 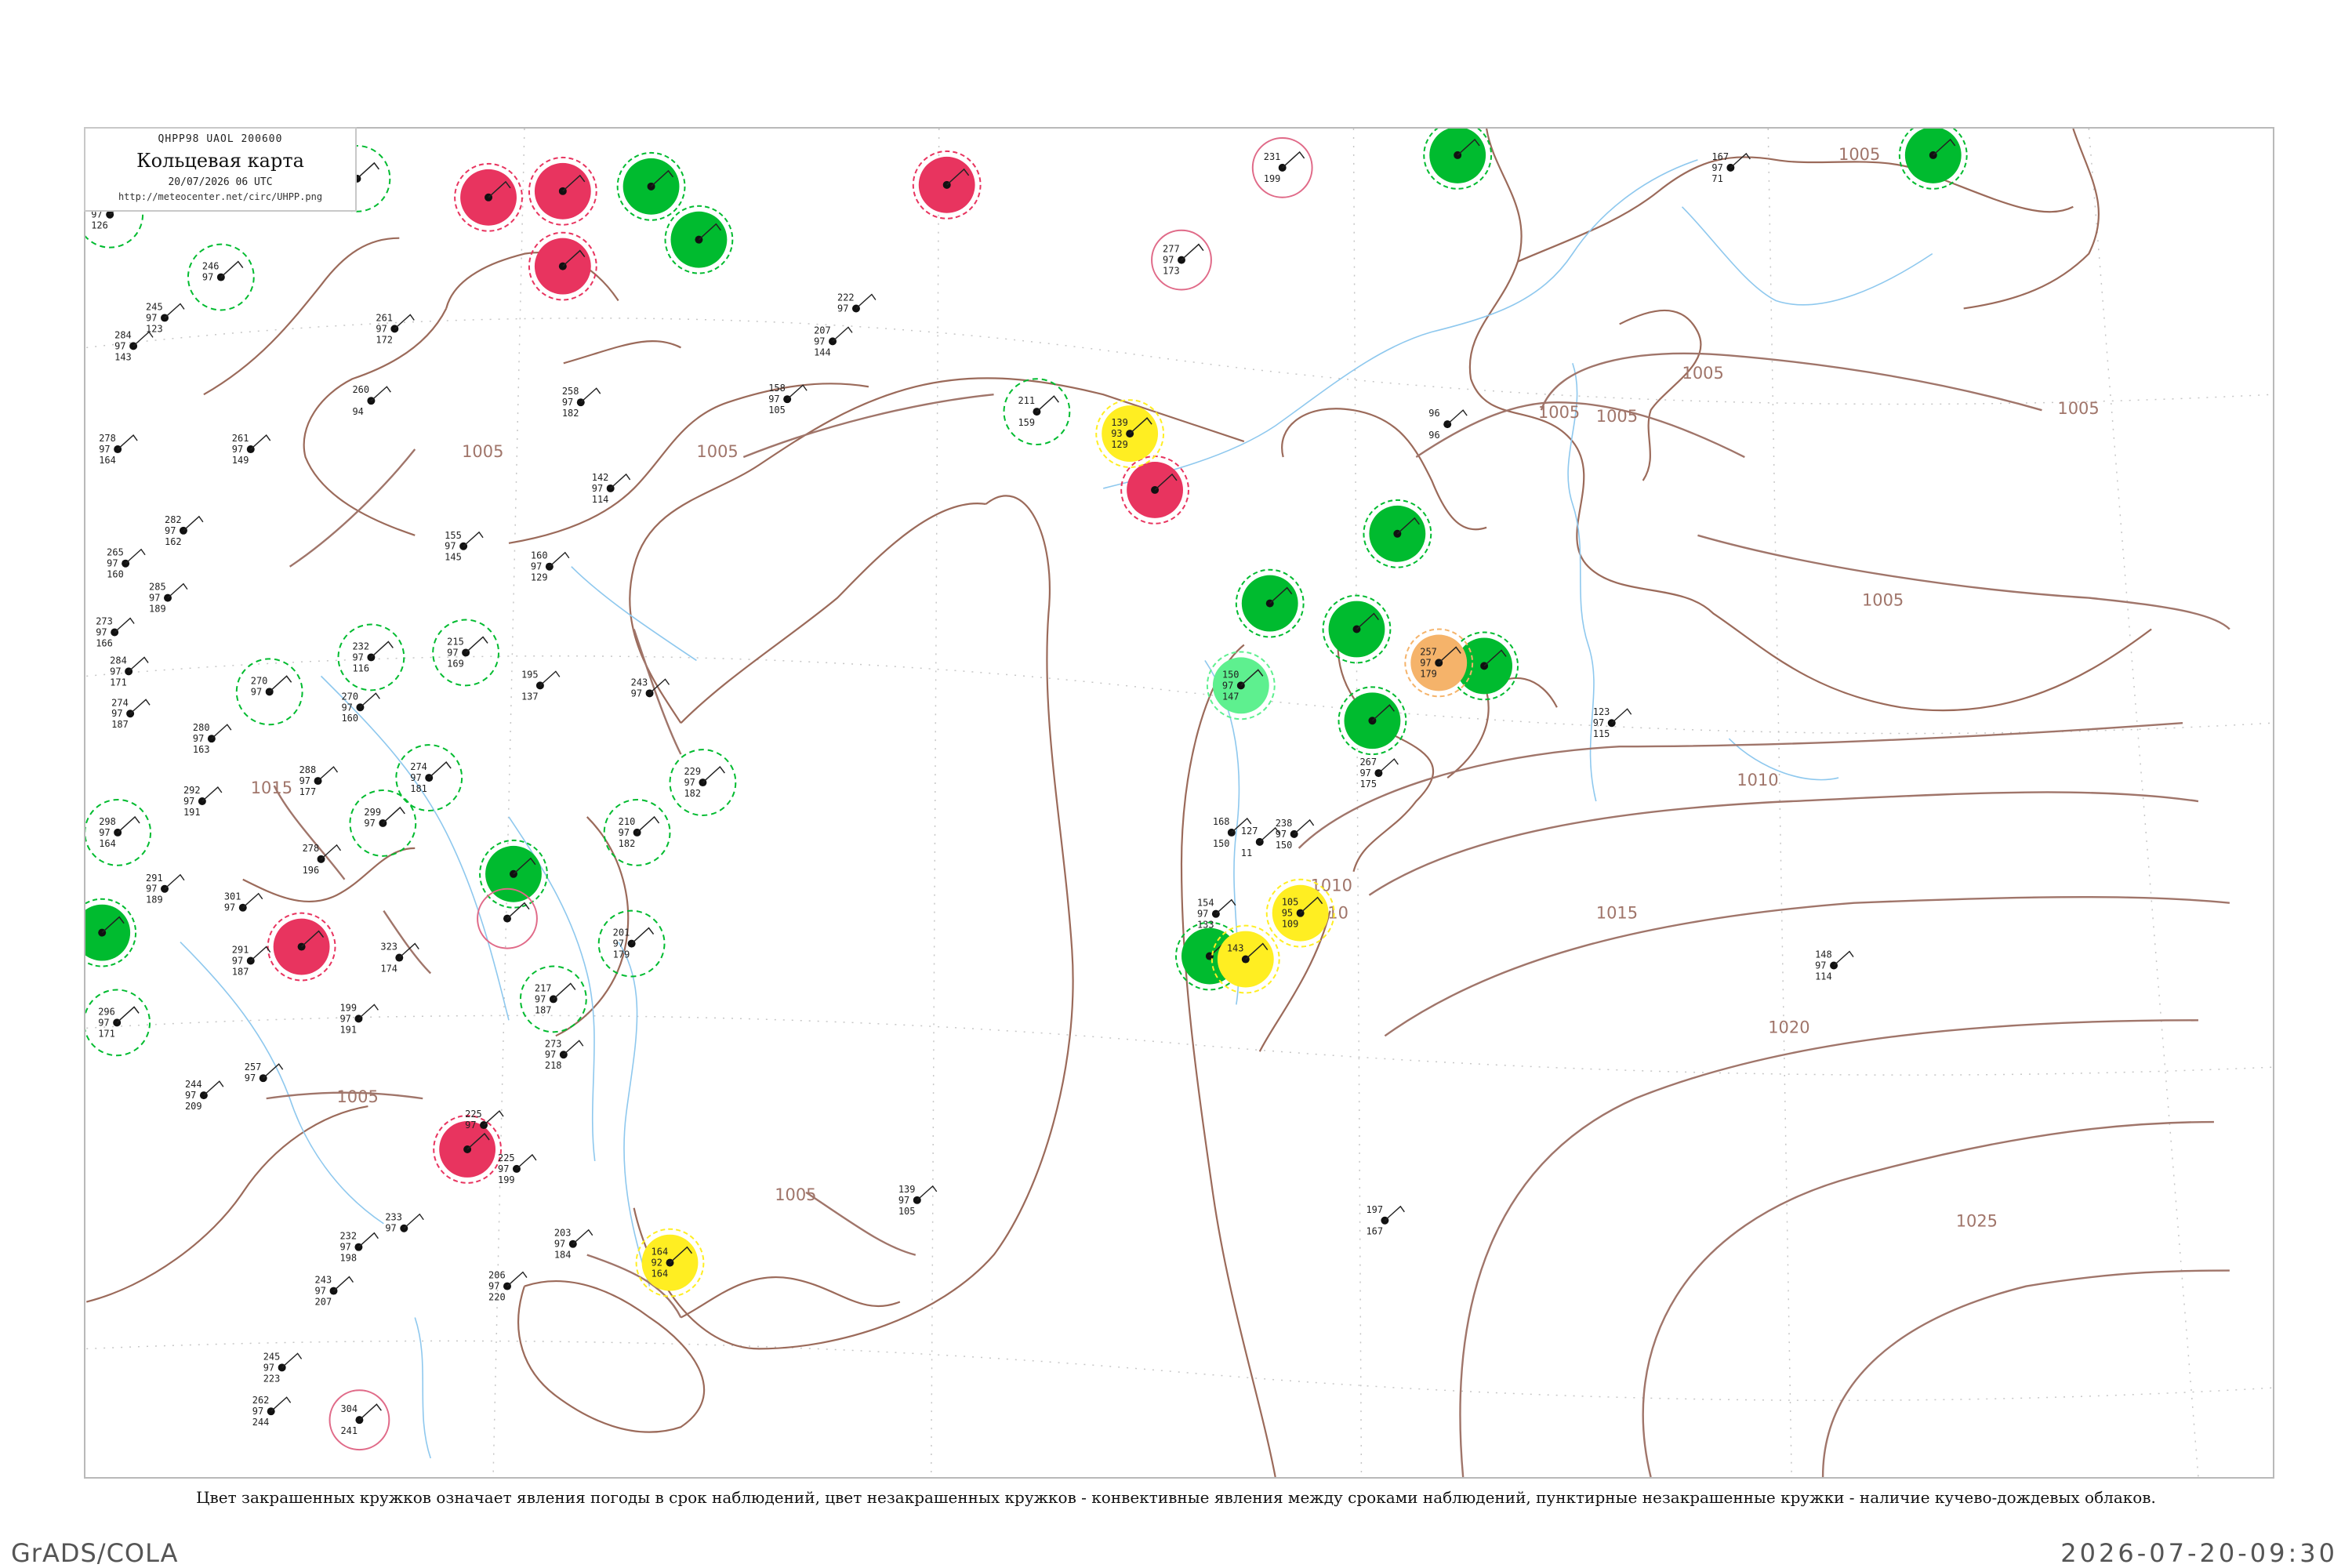 What do you see at coordinates (404, 1223) in the screenshot?
I see `station-plain: 23397` at bounding box center [404, 1223].